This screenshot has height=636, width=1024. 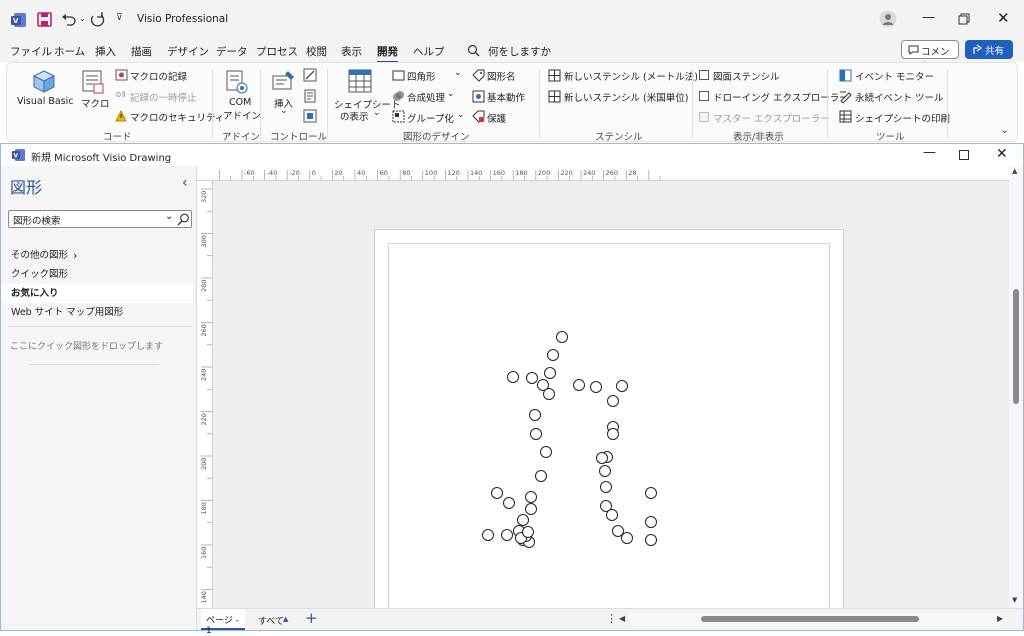 I want to click on undo-dropdown-icon: ⌄, so click(x=82, y=18).